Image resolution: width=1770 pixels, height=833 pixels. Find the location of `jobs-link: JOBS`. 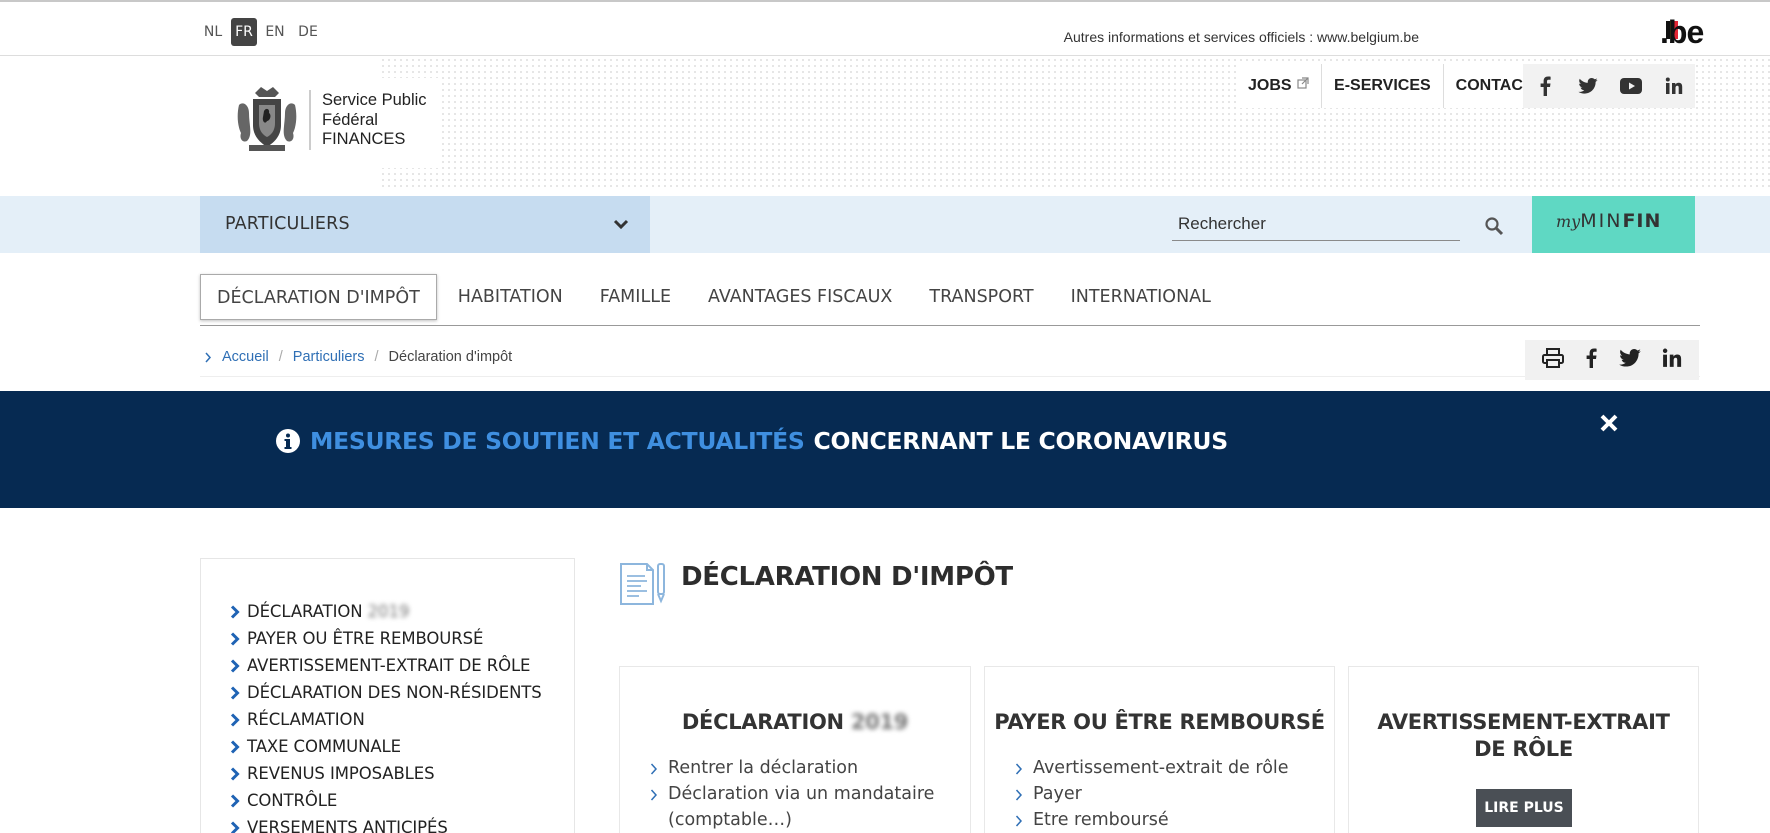

jobs-link: JOBS is located at coordinates (1279, 86).